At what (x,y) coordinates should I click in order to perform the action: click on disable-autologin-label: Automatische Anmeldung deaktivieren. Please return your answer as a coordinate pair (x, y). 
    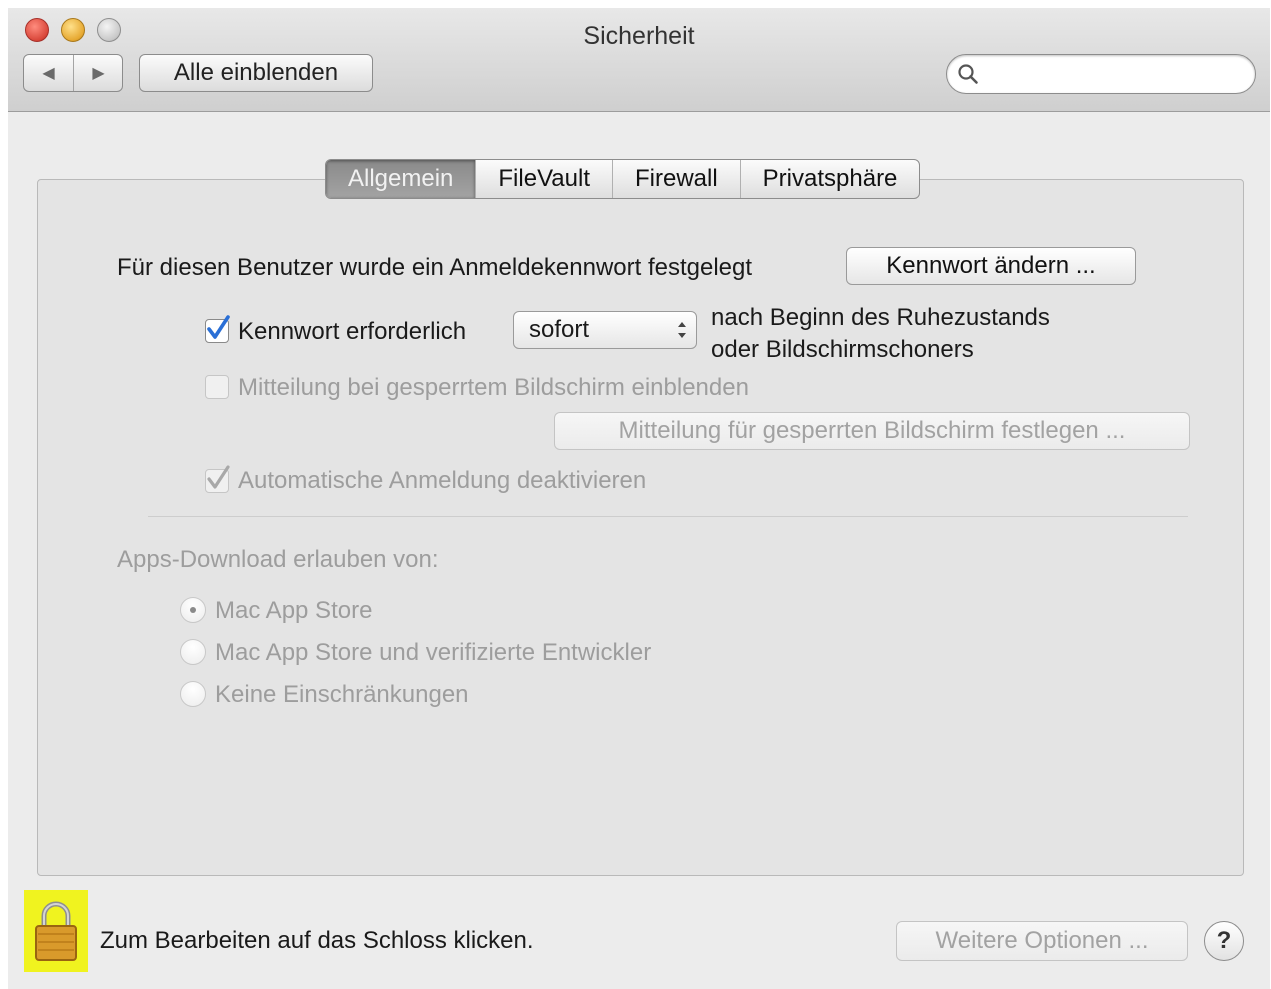
    Looking at the image, I should click on (442, 480).